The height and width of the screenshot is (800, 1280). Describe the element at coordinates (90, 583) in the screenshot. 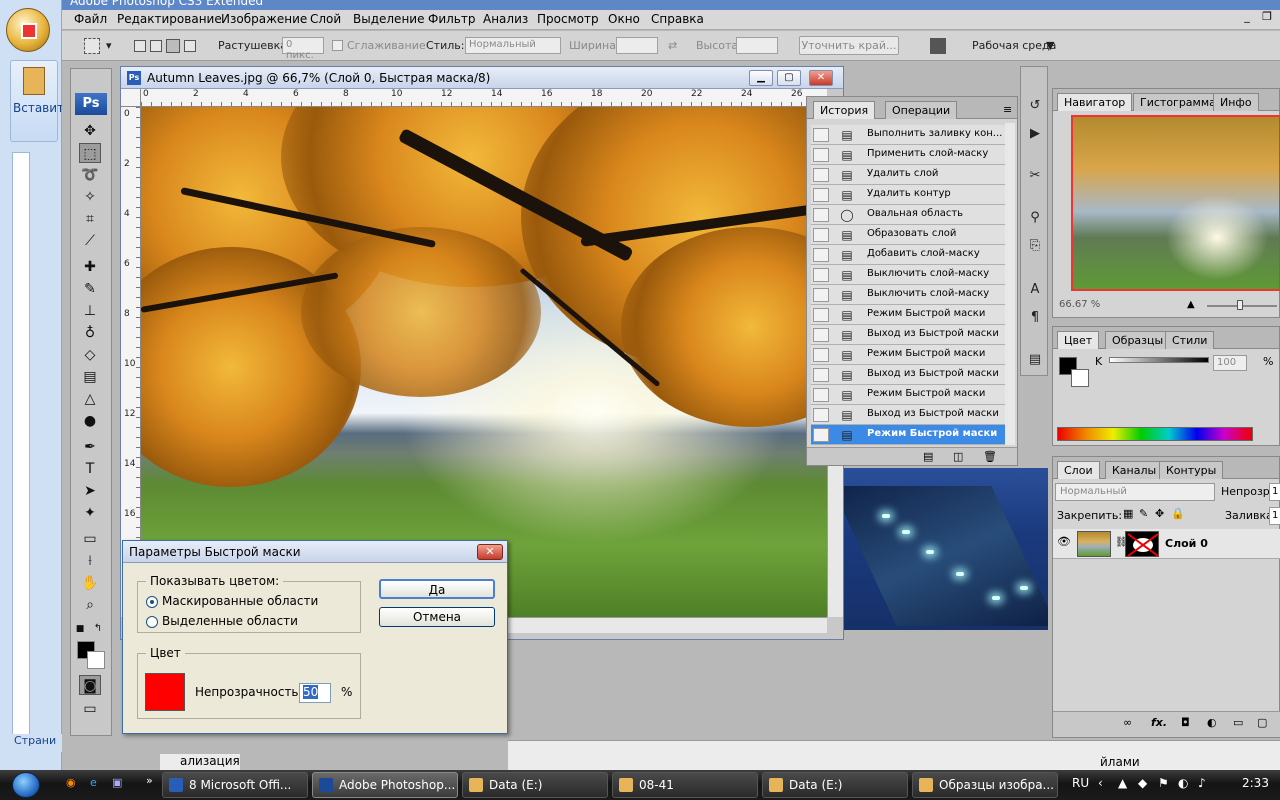

I see `hand-tool-icon: ✋` at that location.